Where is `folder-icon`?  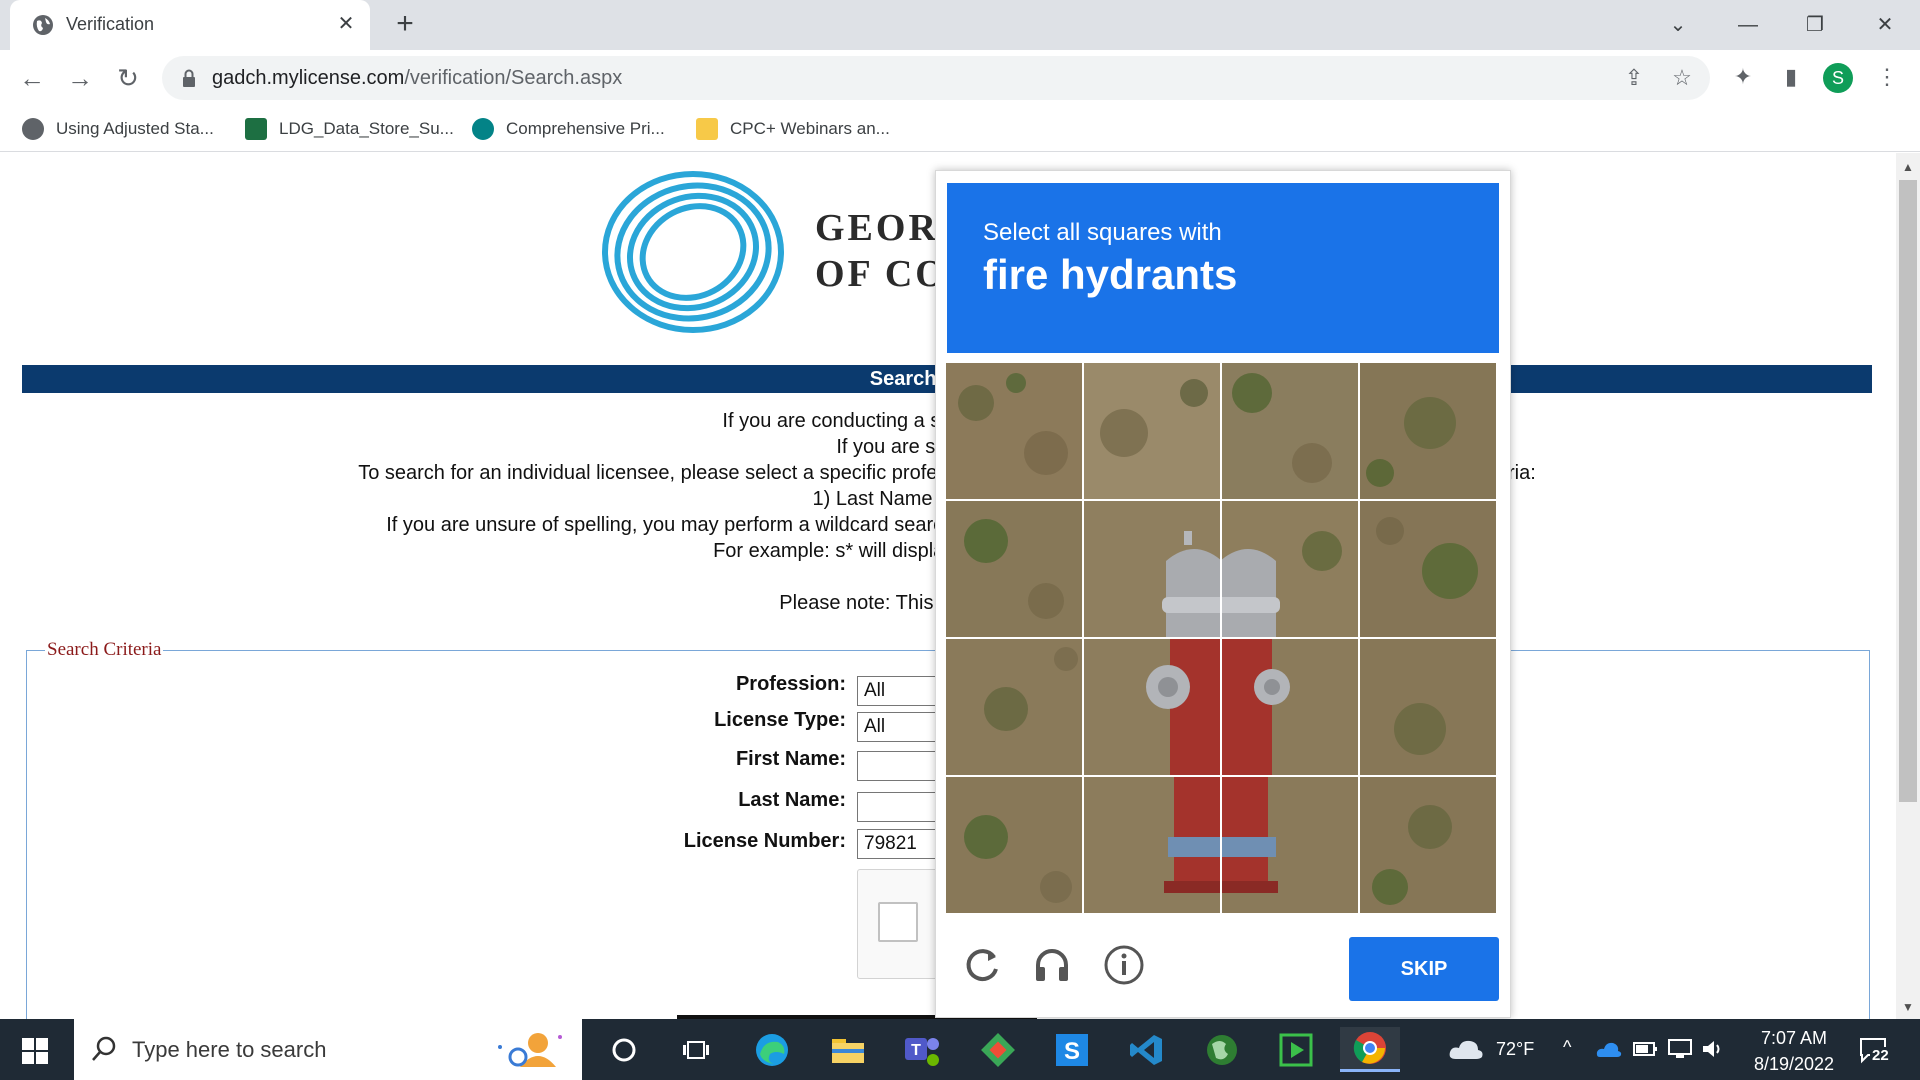 folder-icon is located at coordinates (707, 129).